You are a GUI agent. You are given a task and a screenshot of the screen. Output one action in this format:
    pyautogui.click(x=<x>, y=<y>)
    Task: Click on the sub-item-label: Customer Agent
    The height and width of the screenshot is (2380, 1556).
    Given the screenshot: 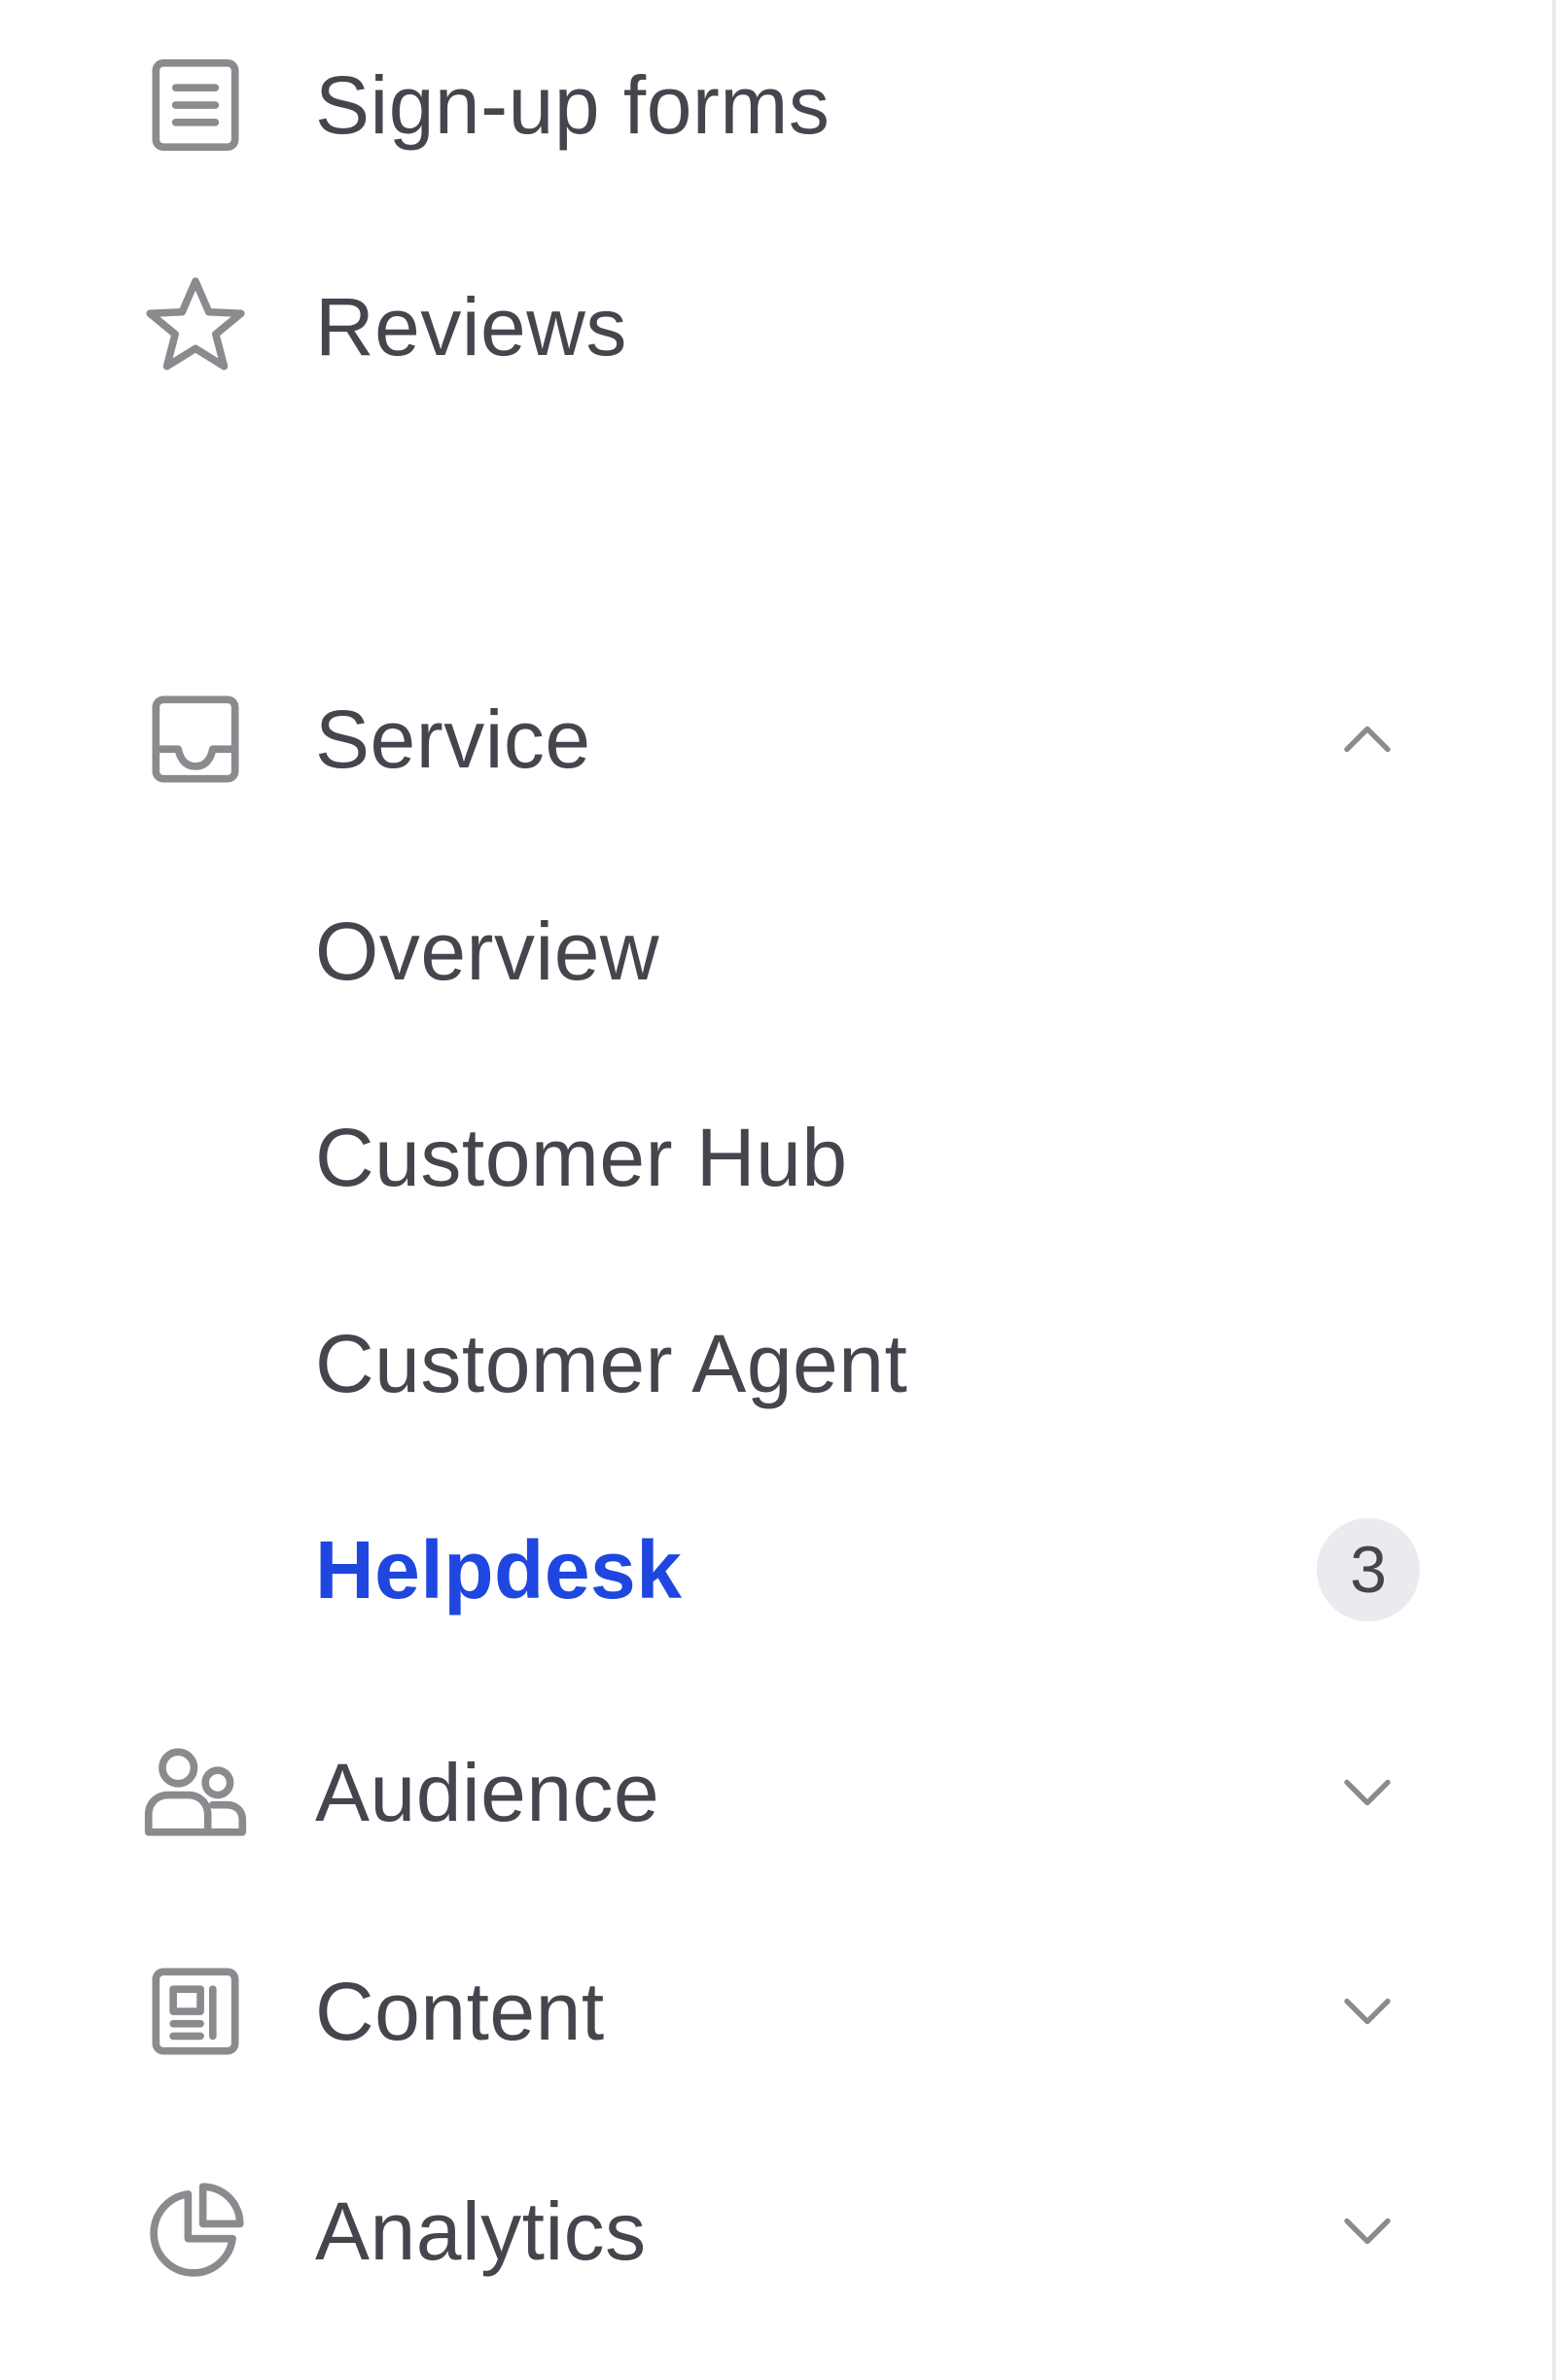 What is the action you would take?
    pyautogui.click(x=611, y=1363)
    